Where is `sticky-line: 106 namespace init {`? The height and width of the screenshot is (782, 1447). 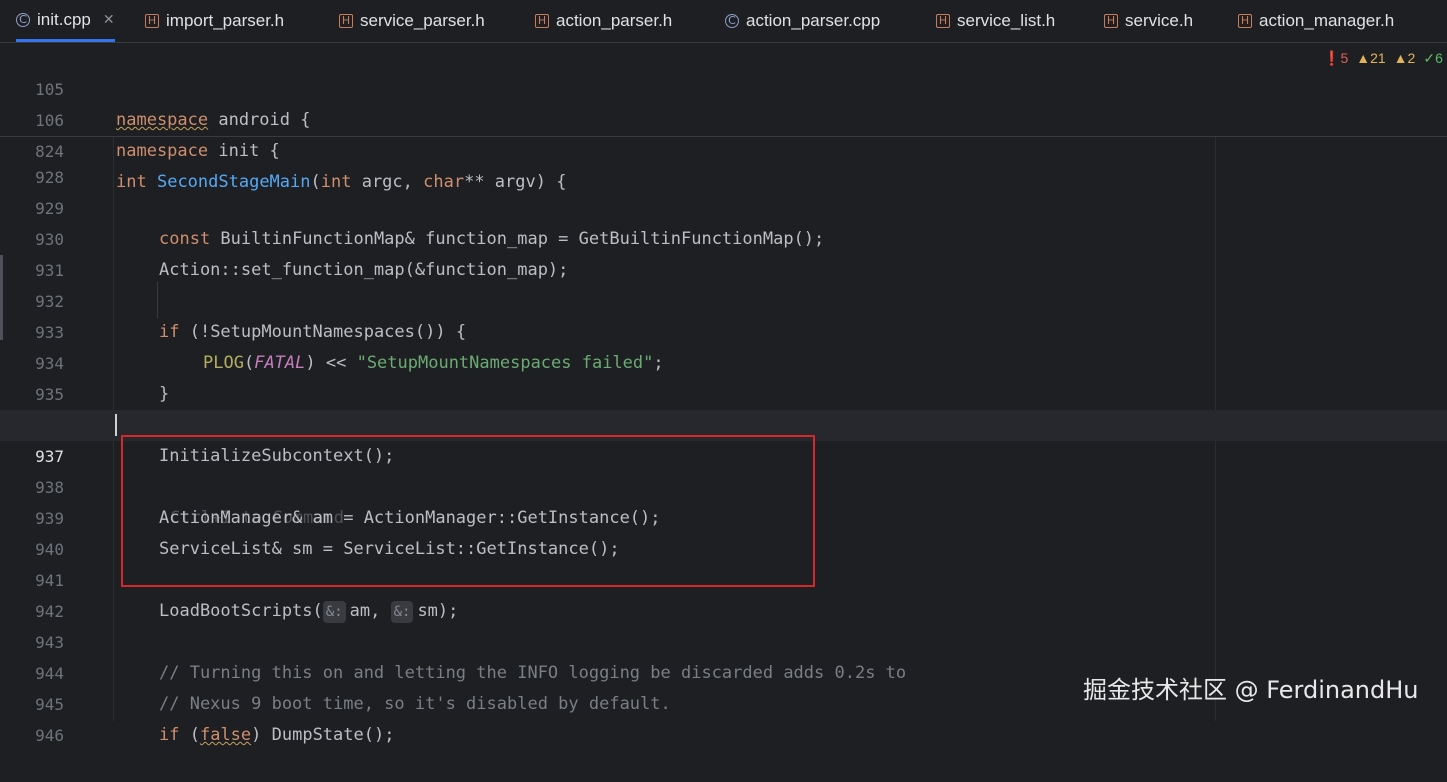 sticky-line: 106 namespace init { is located at coordinates (723, 117).